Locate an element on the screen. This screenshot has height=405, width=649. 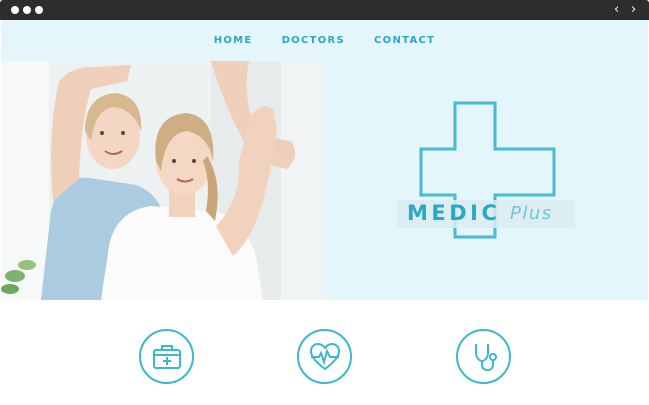
stethoscope-icon is located at coordinates (485, 357).